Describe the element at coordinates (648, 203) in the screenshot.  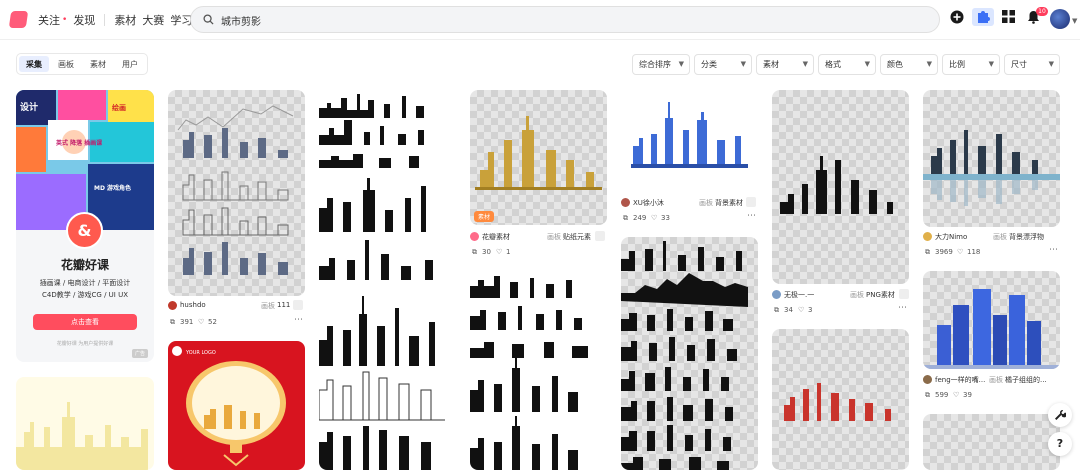
I see `pin-username: XU徐小沐` at that location.